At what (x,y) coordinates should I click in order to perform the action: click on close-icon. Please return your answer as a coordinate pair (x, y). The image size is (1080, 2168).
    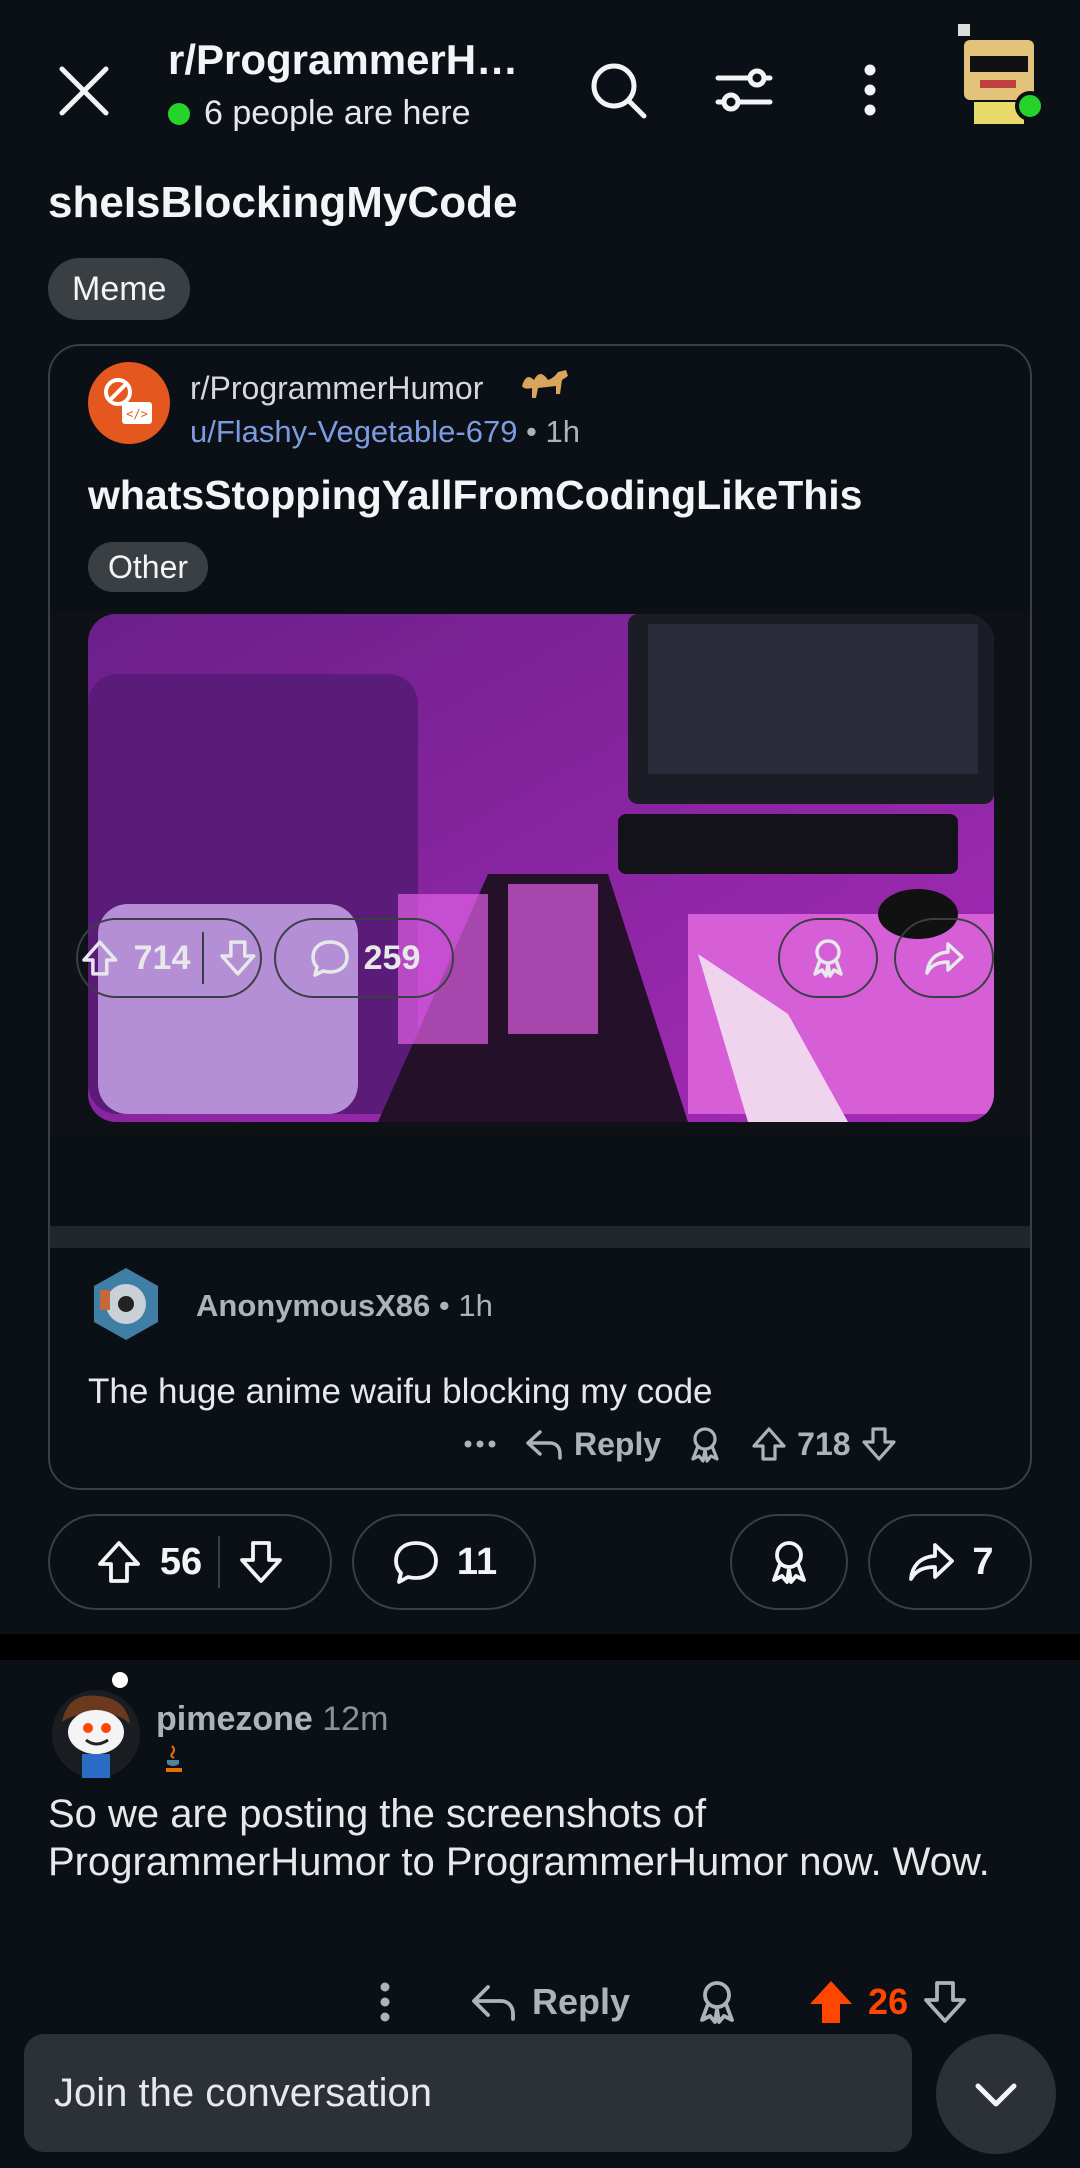
    Looking at the image, I should click on (84, 91).